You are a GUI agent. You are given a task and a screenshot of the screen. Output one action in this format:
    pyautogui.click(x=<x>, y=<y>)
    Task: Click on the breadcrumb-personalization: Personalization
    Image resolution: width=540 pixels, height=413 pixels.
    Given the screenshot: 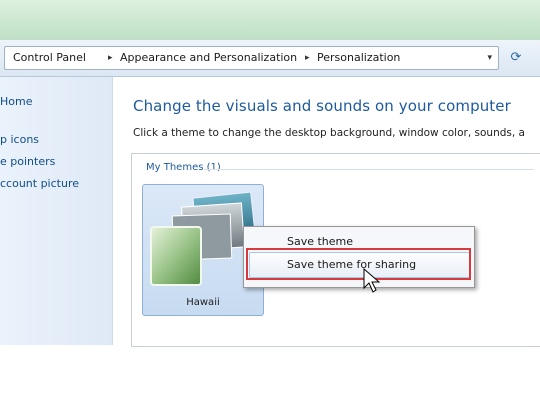 What is the action you would take?
    pyautogui.click(x=358, y=57)
    